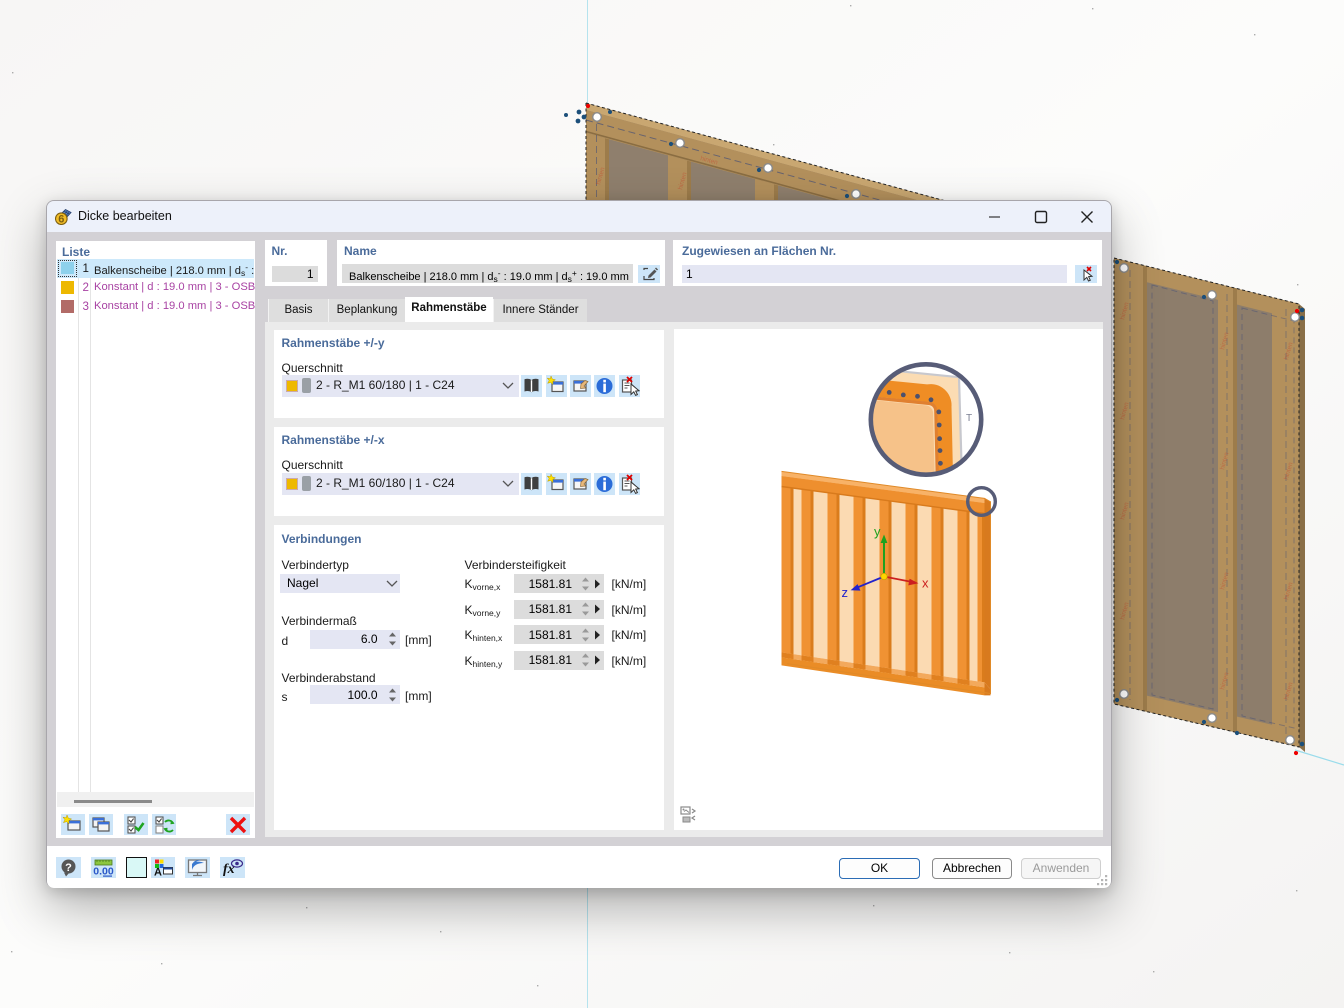 Image resolution: width=1344 pixels, height=1008 pixels. I want to click on svg-text: x, so click(925, 582).